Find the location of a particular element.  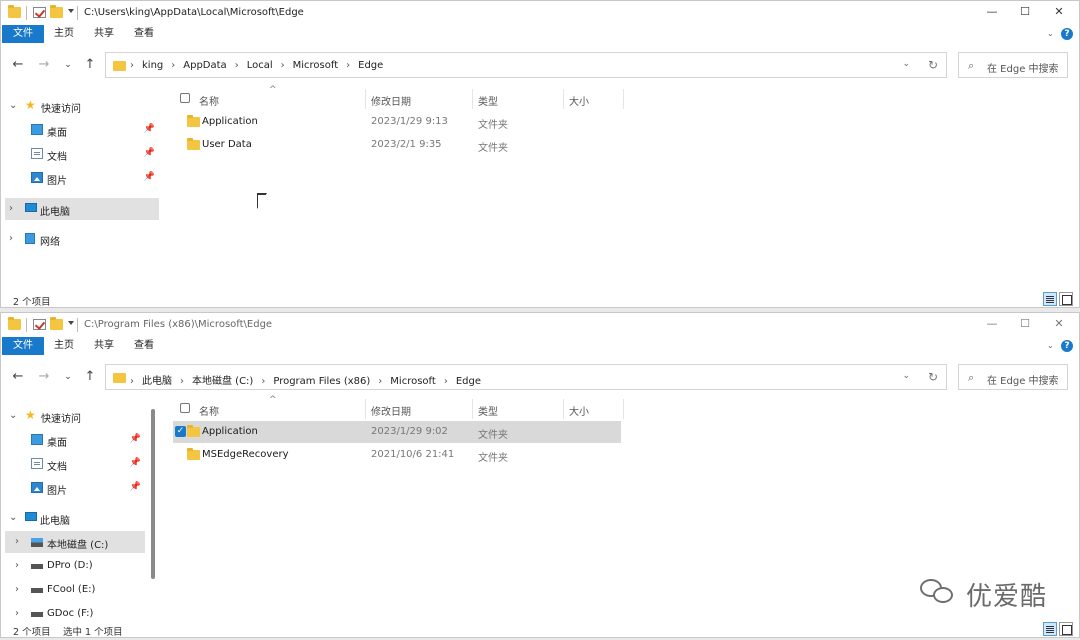

sidebar-item-drive-c: › 本地磁盘 (C:) is located at coordinates (75, 542).